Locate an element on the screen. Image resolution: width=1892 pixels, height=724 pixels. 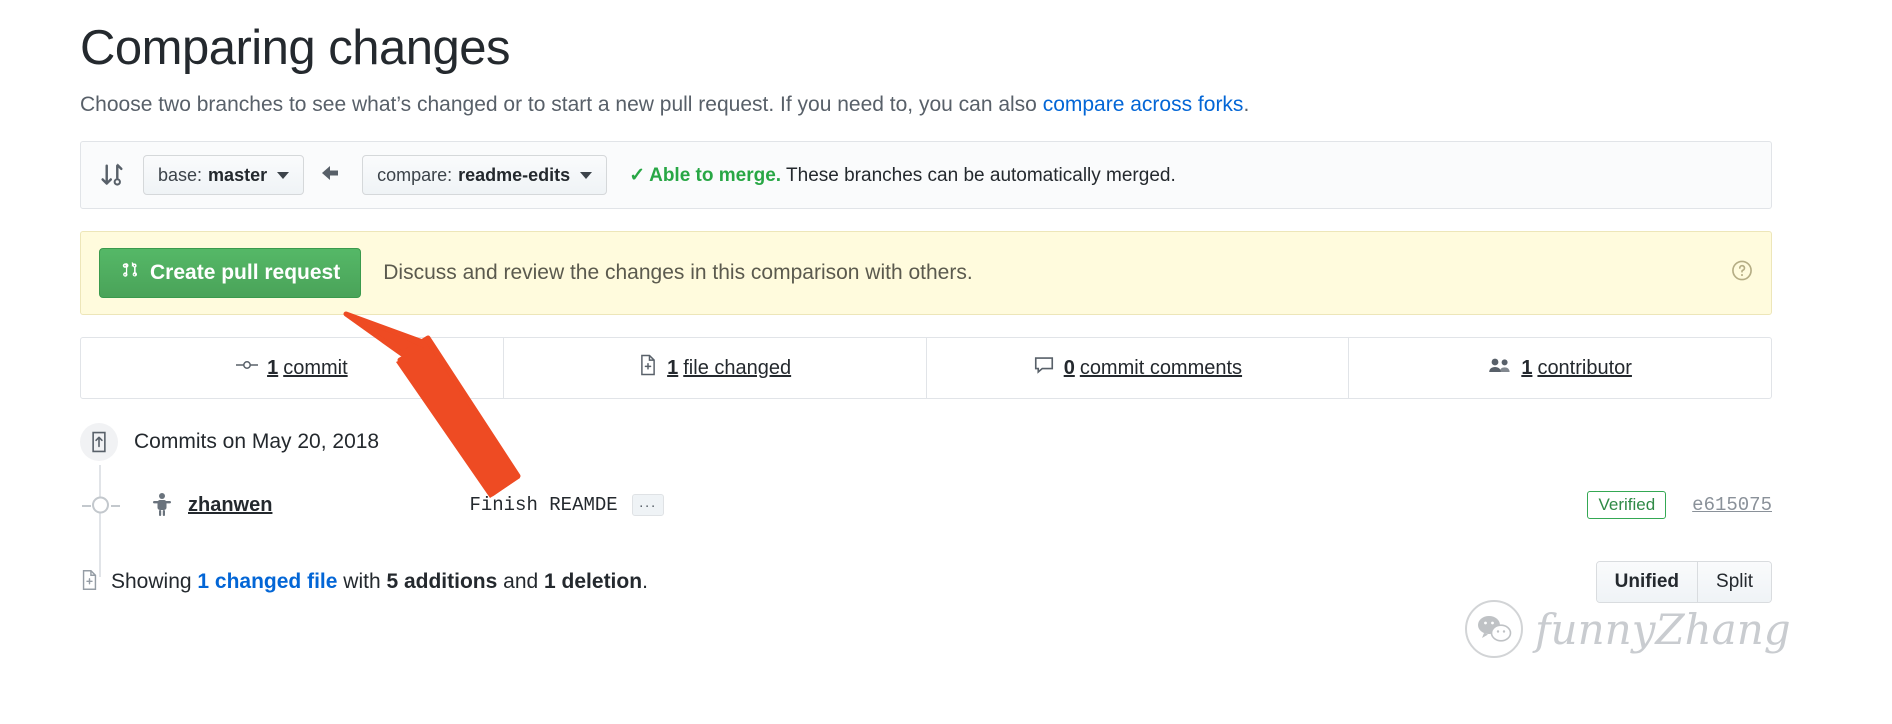
stat-comments-count: 0 is located at coordinates (1069, 367).